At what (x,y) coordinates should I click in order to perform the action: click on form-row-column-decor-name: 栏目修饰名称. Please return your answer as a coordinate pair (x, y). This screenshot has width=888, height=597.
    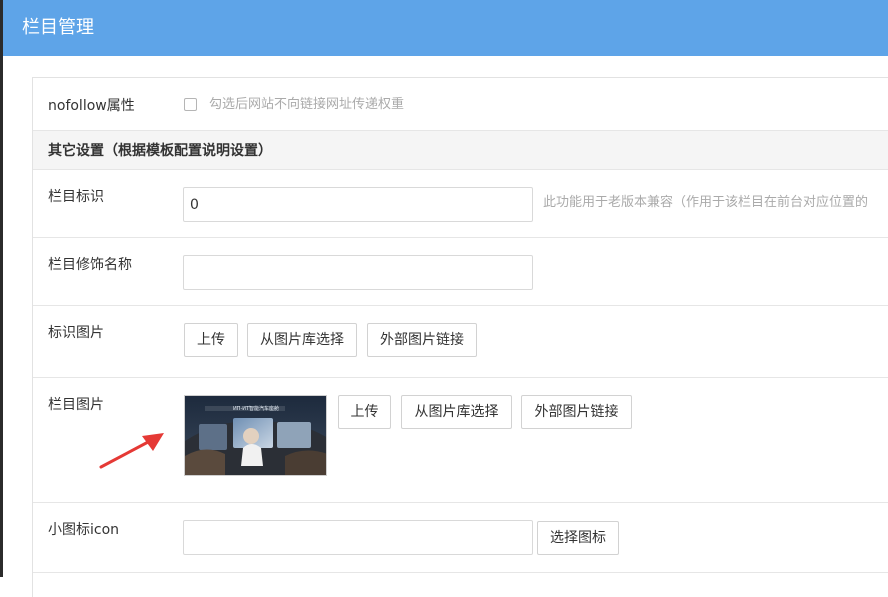
    Looking at the image, I should click on (460, 272).